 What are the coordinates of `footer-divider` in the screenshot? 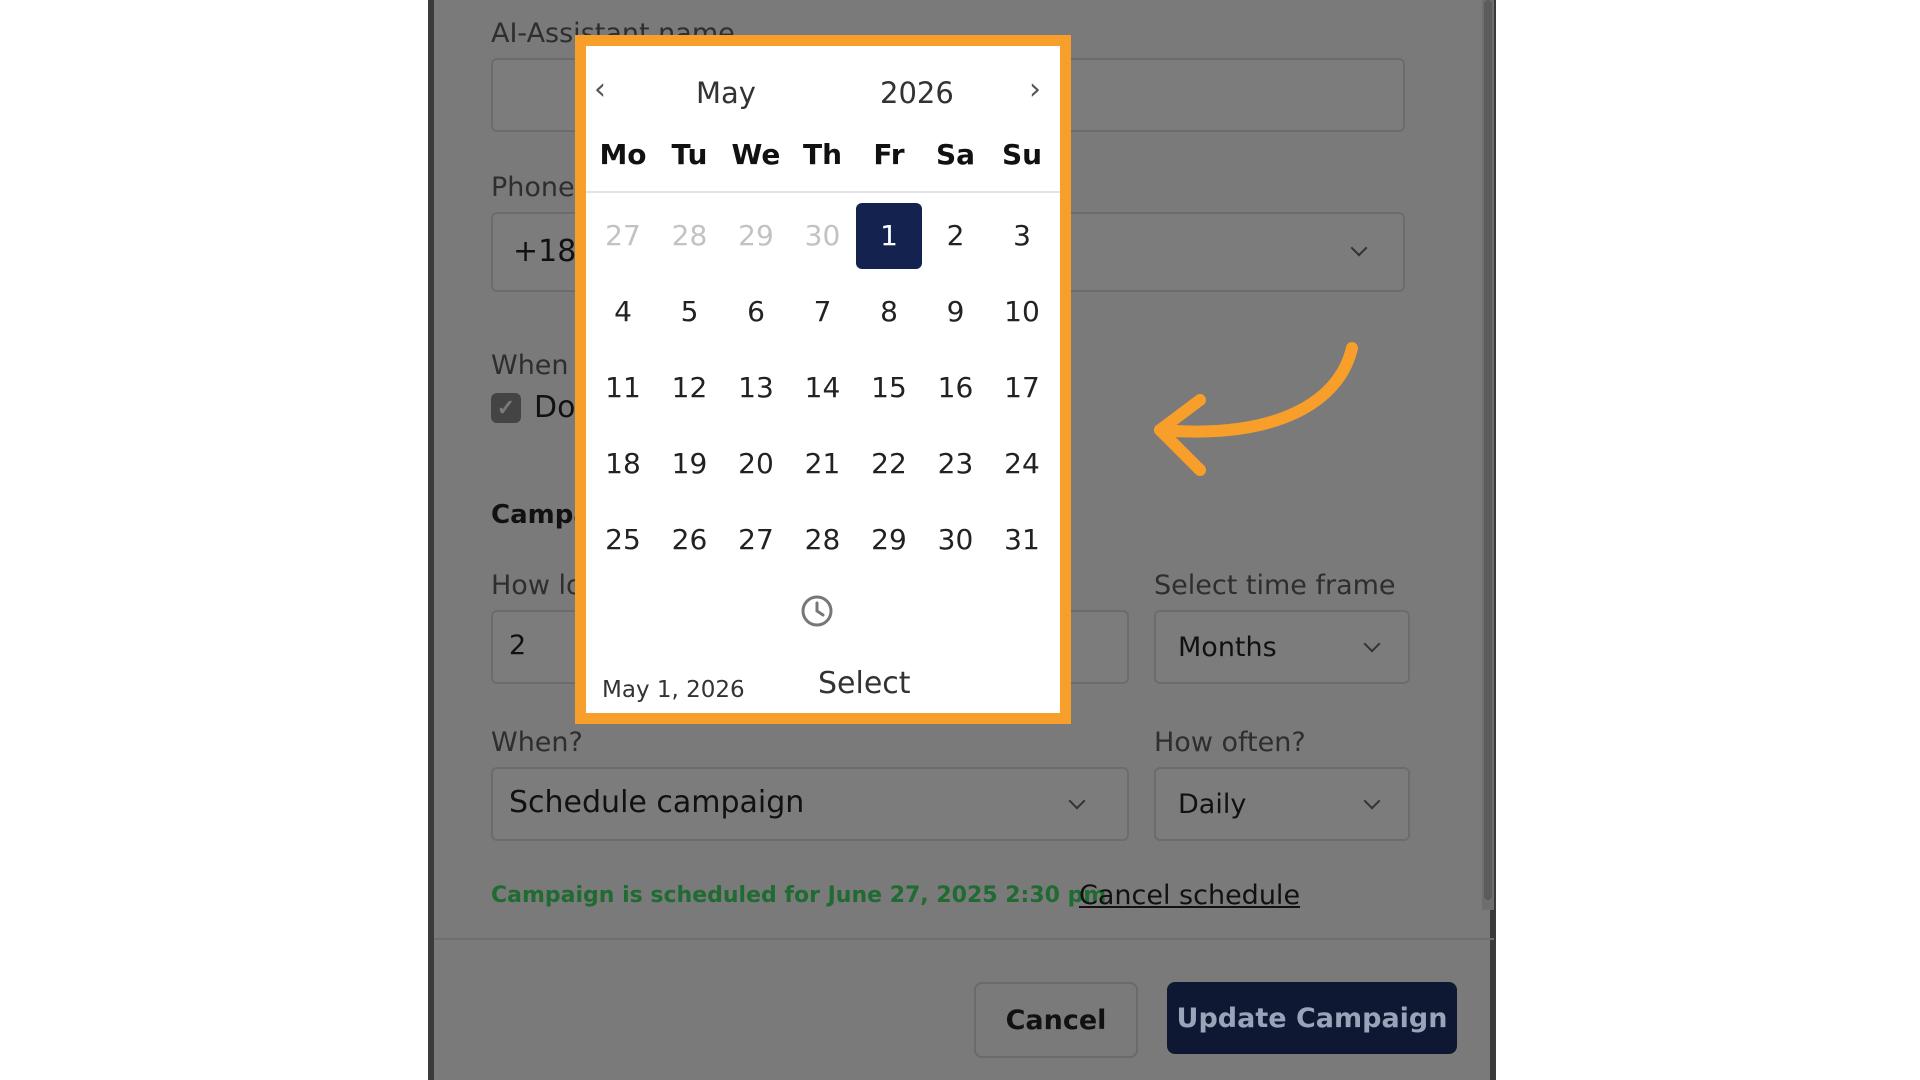 It's located at (964, 939).